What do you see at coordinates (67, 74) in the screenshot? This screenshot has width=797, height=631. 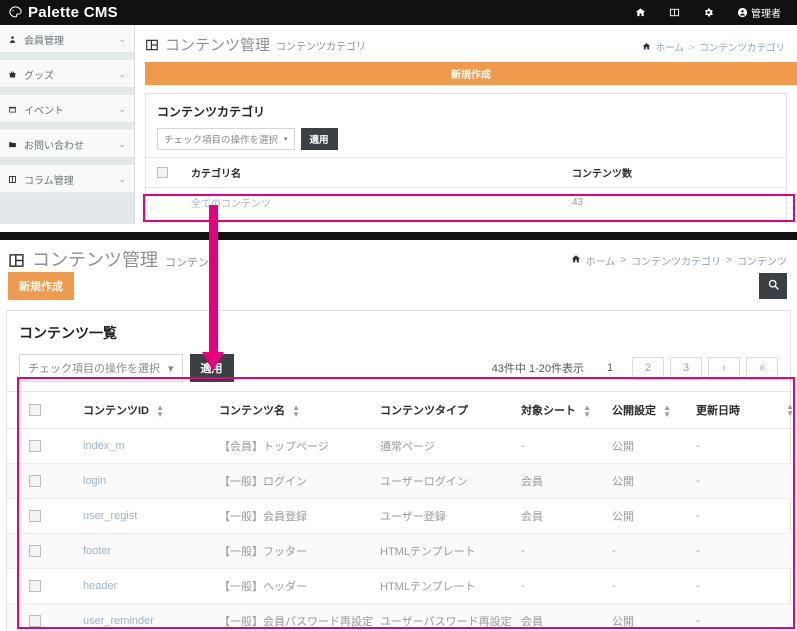 I see `sidebar-item-goods: グッズ ⌄` at bounding box center [67, 74].